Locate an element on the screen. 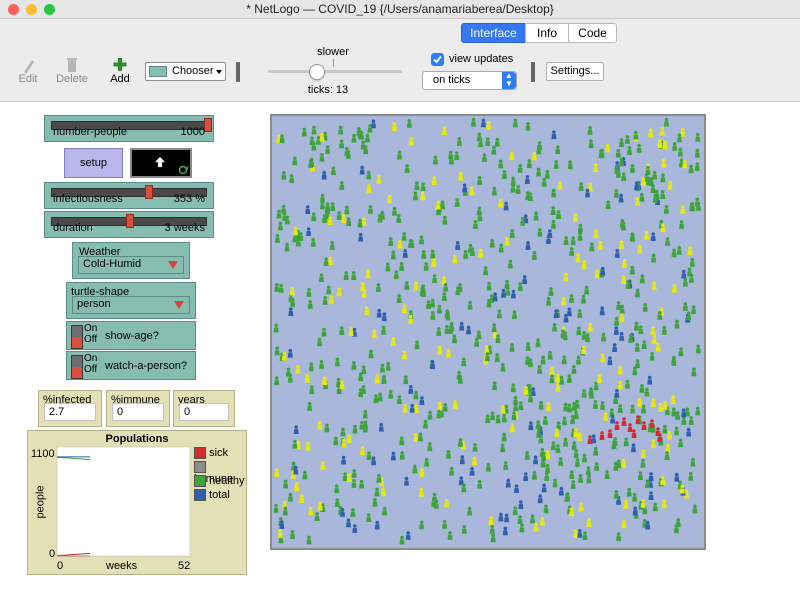 This screenshot has height=616, width=800. chooser-value-box: person is located at coordinates (131, 305).